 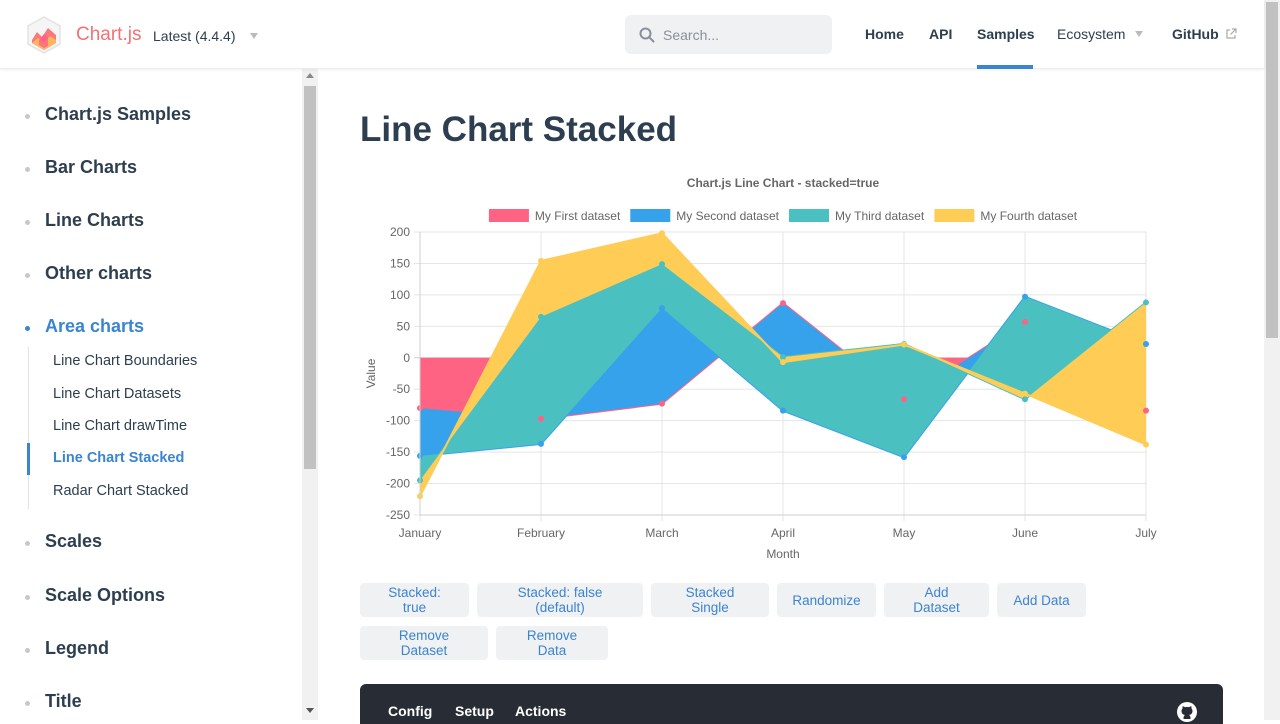 I want to click on nav-samples: Samples, so click(x=1006, y=34).